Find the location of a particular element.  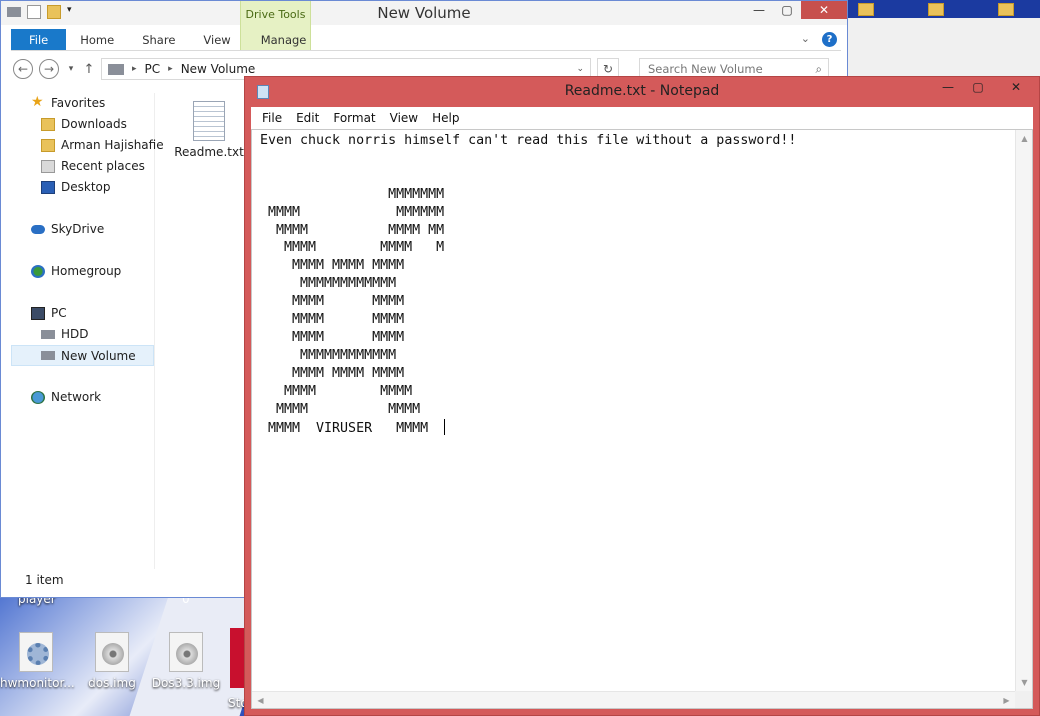

help-icon: ? is located at coordinates (829, 39).